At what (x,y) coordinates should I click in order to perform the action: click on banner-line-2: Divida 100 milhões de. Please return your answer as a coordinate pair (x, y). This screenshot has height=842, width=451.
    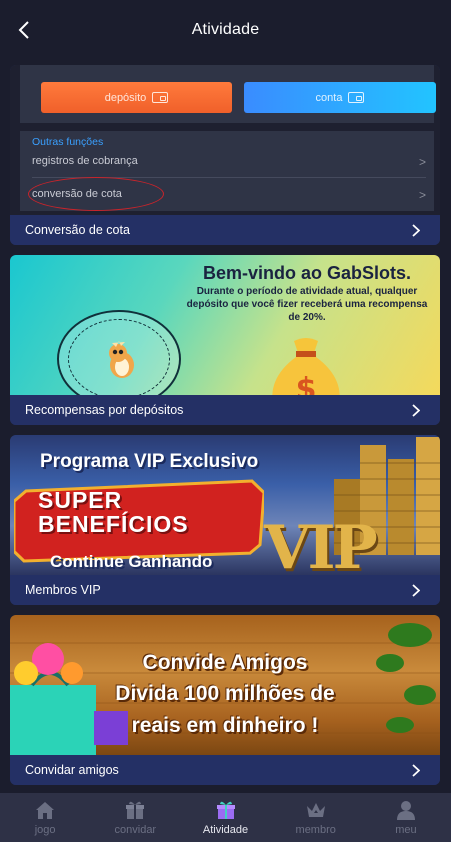
    Looking at the image, I should click on (225, 693).